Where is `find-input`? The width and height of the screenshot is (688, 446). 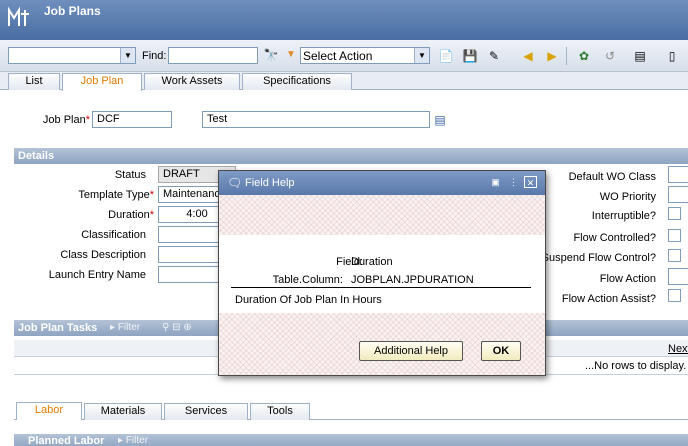
find-input is located at coordinates (213, 55).